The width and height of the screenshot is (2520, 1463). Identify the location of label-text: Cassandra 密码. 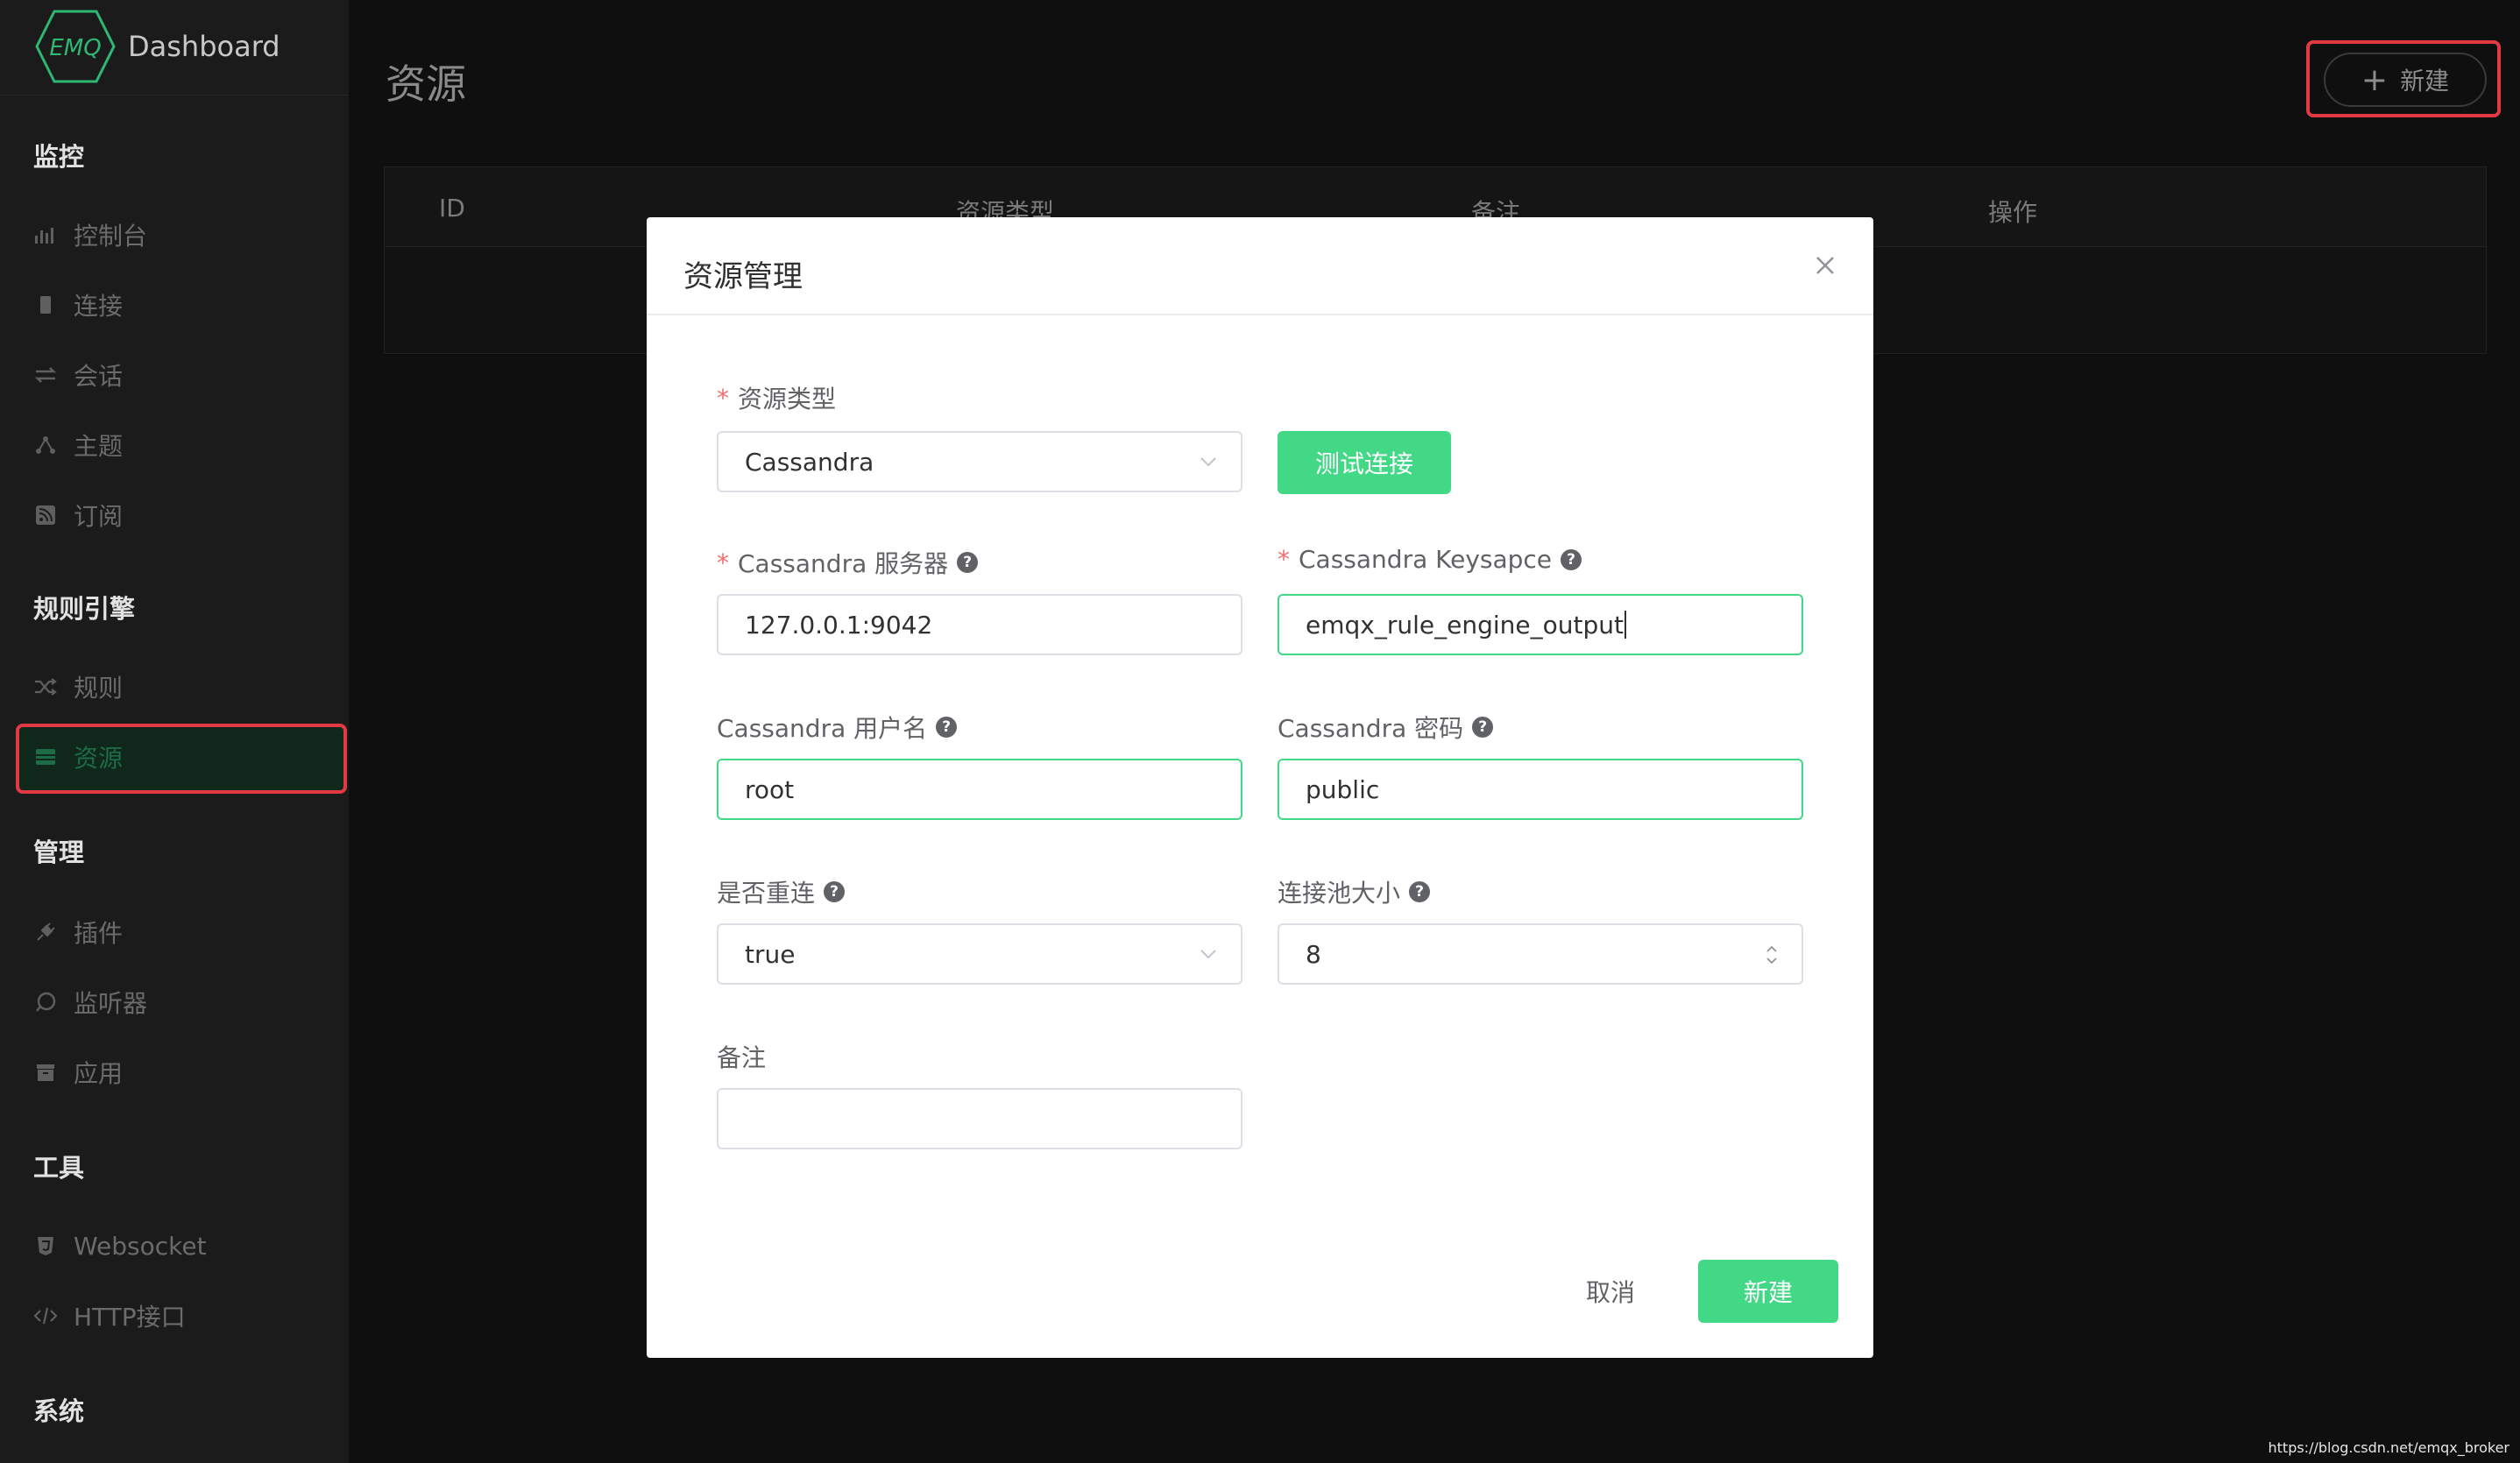
(1371, 729).